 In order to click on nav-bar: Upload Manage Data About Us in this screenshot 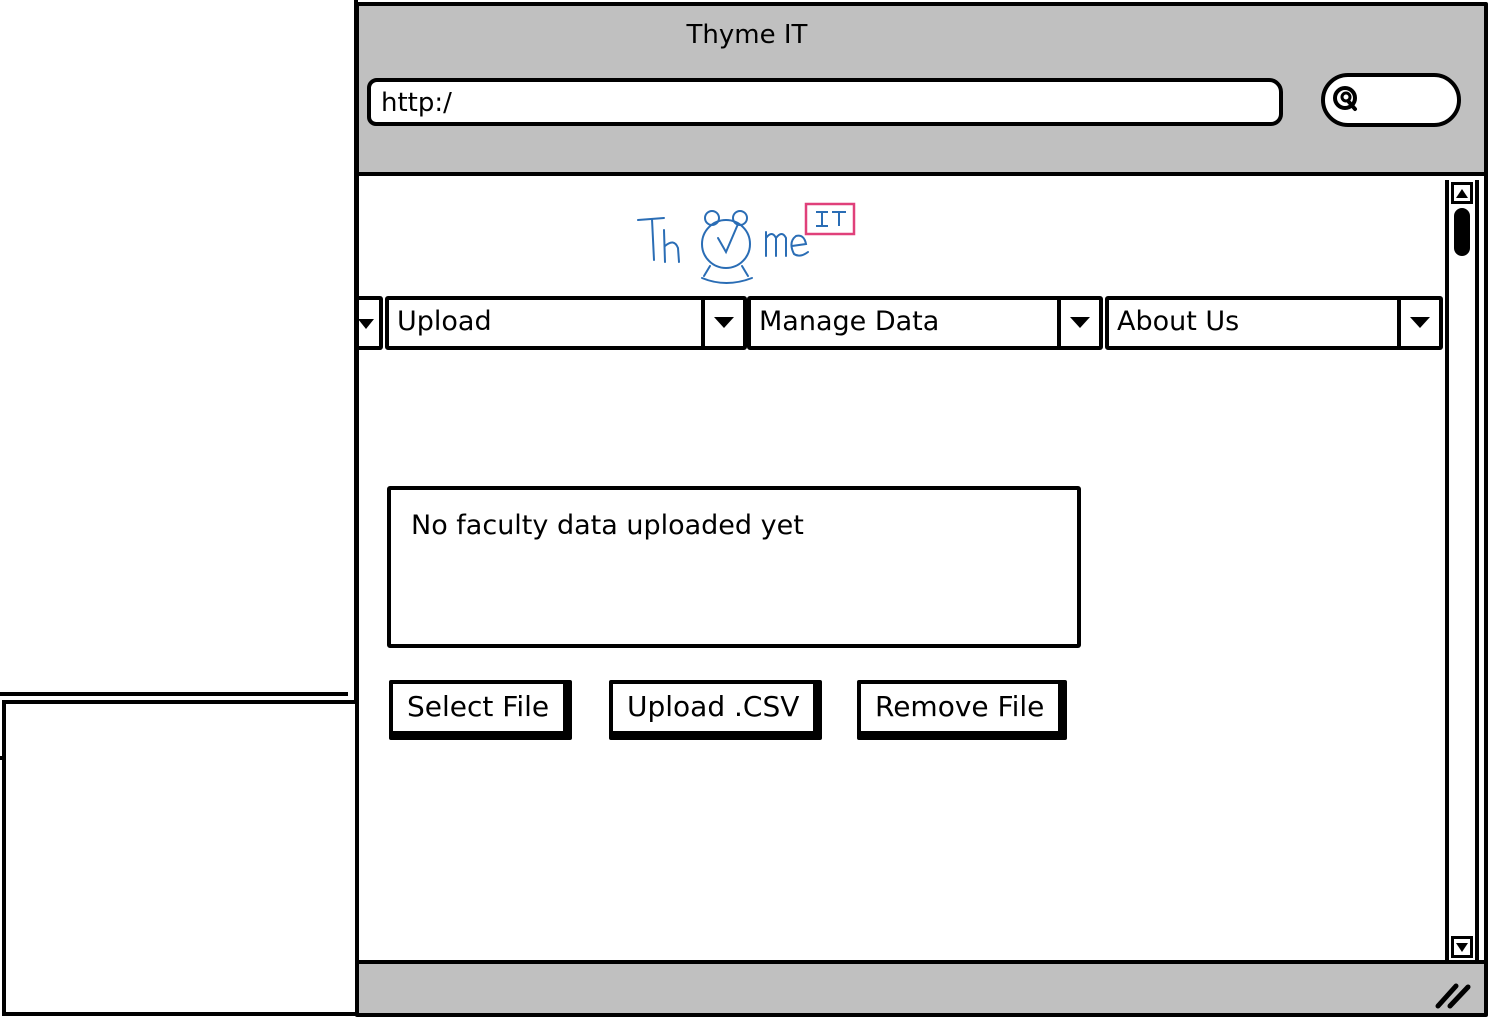, I will do `click(903, 324)`.